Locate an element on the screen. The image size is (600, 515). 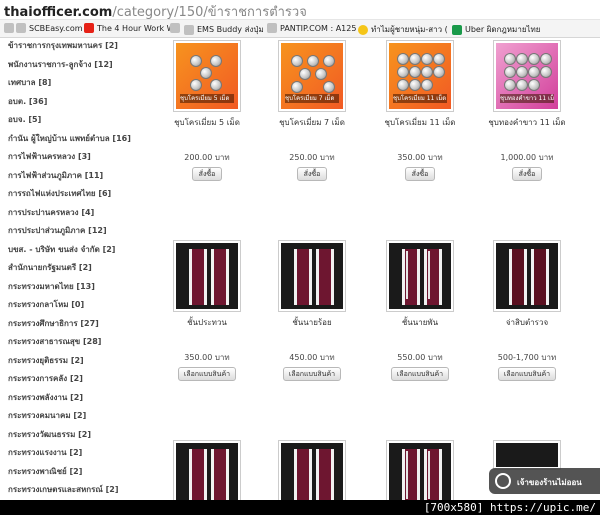
product-price: 500-1,700 บาท is located at coordinates (527, 357).